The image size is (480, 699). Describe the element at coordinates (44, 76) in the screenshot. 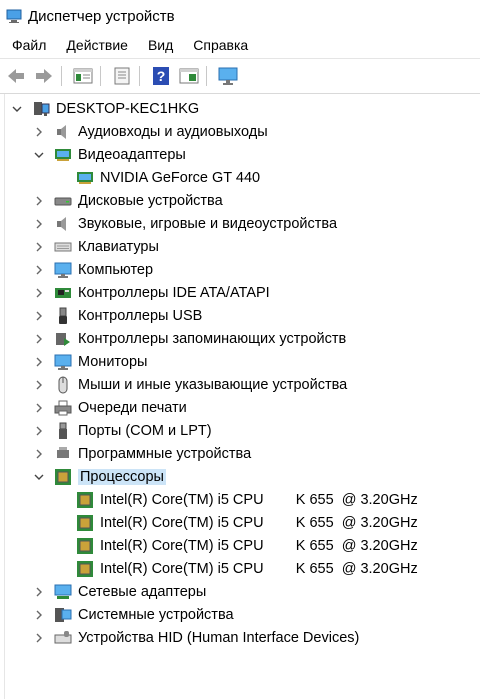

I see `forward-icon` at that location.